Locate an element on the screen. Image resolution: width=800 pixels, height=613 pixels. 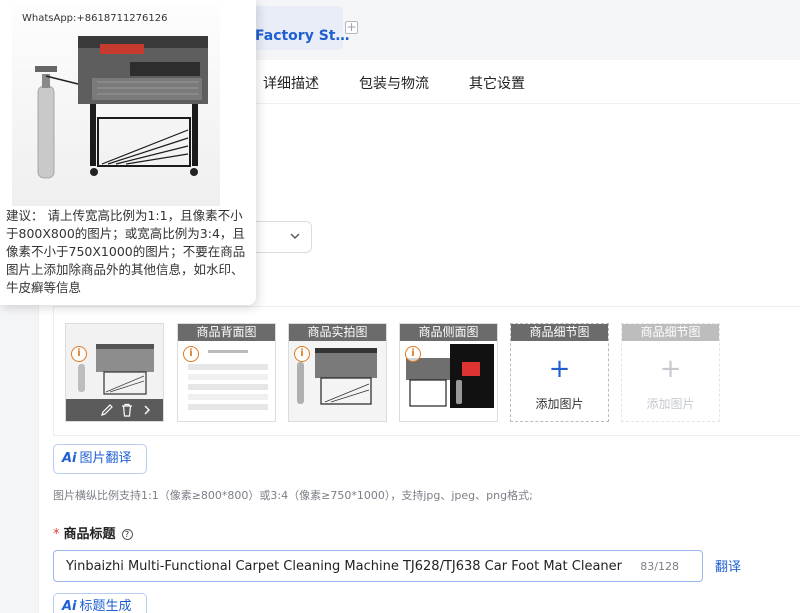
preview-image is located at coordinates (116, 106).